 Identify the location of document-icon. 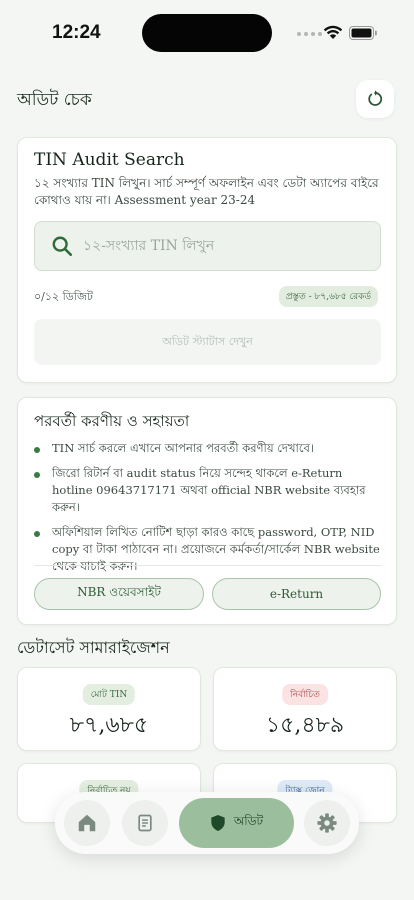
(145, 823).